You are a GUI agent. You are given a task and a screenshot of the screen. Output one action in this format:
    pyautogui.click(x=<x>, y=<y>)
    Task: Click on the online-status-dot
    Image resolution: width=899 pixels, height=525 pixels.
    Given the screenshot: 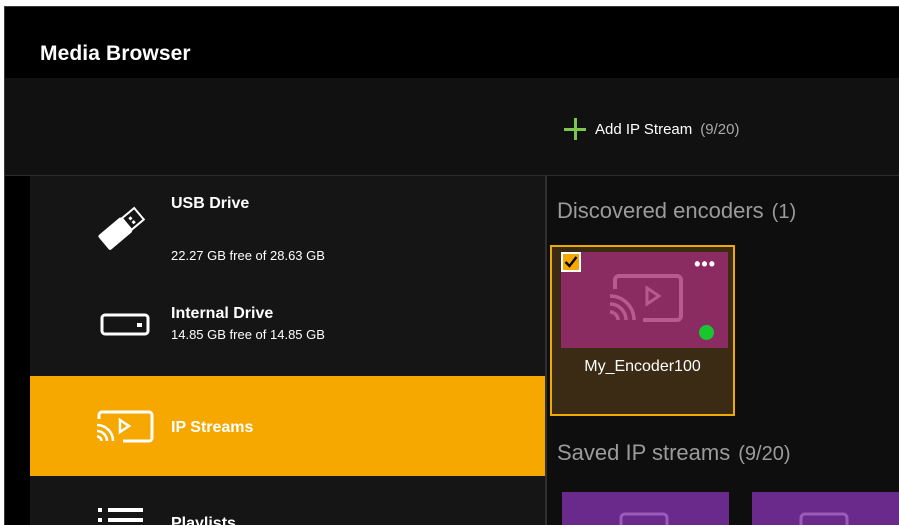 What is the action you would take?
    pyautogui.click(x=706, y=332)
    